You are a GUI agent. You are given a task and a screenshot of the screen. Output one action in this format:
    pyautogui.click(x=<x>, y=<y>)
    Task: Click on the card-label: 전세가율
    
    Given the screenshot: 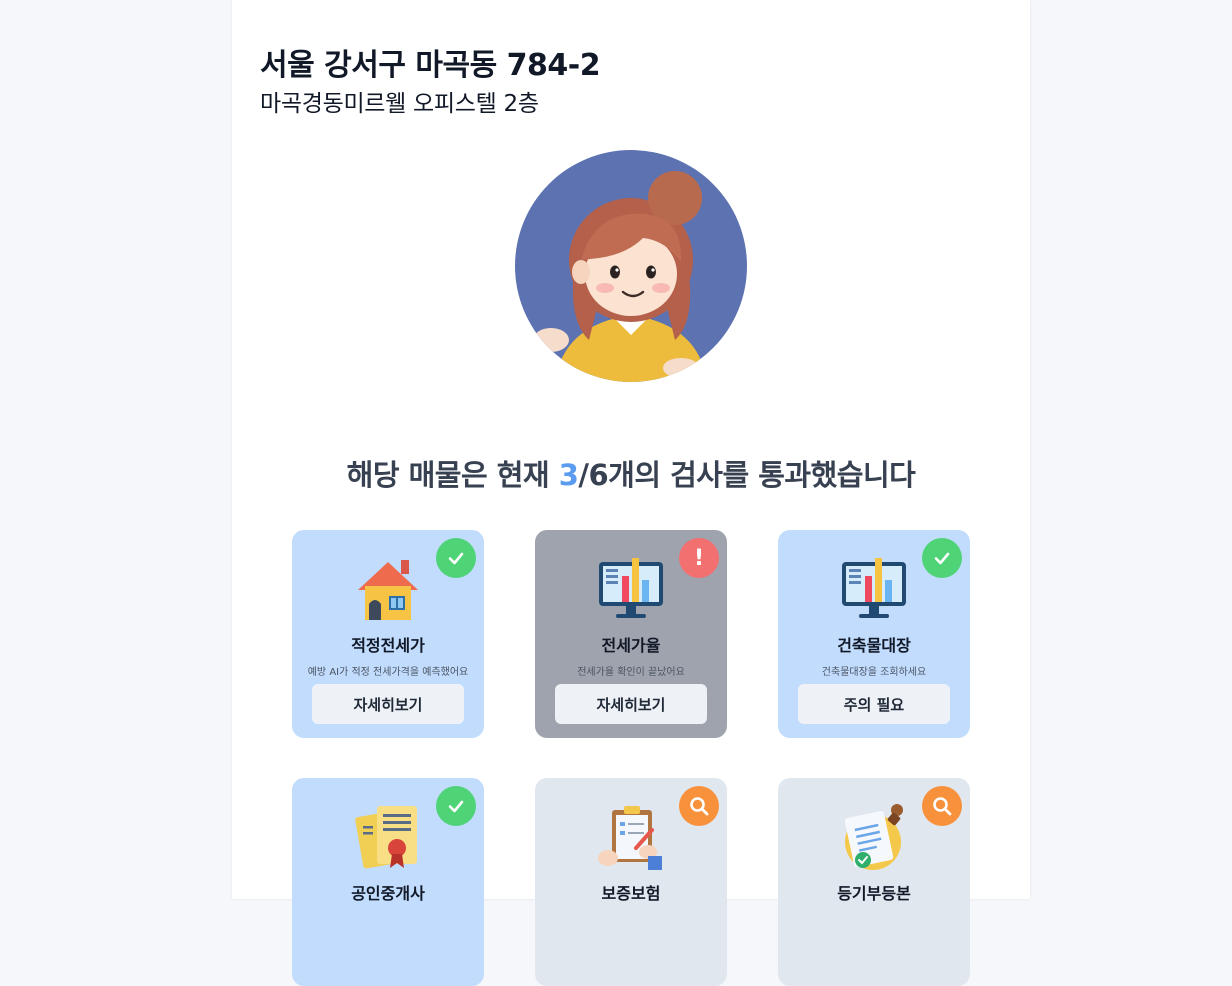 What is the action you would take?
    pyautogui.click(x=631, y=645)
    